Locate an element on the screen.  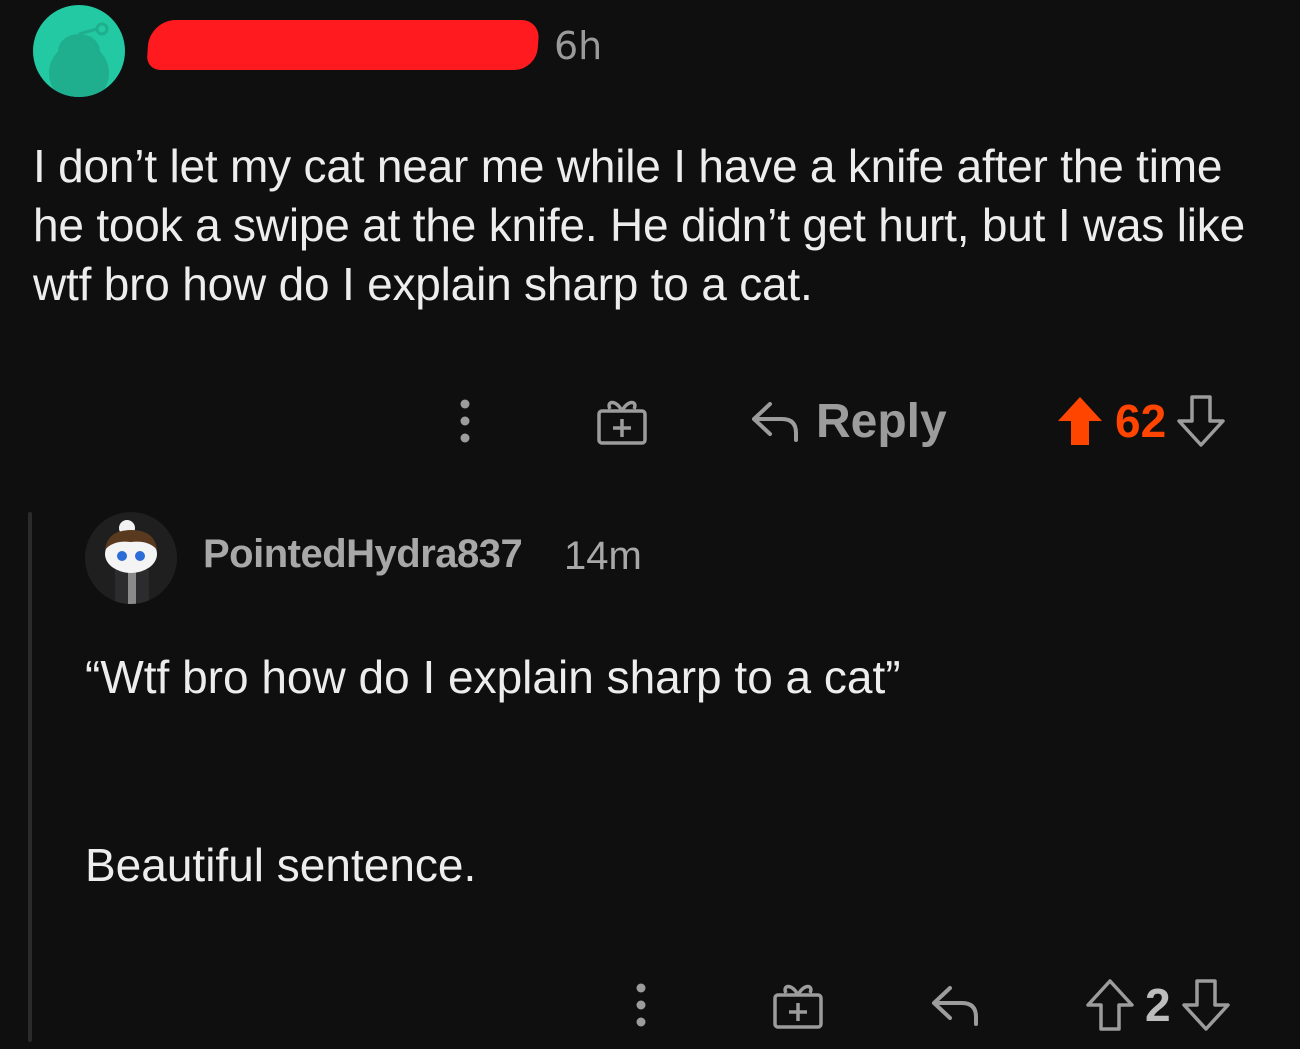
comment-username: PointedHydra837 is located at coordinates (363, 554).